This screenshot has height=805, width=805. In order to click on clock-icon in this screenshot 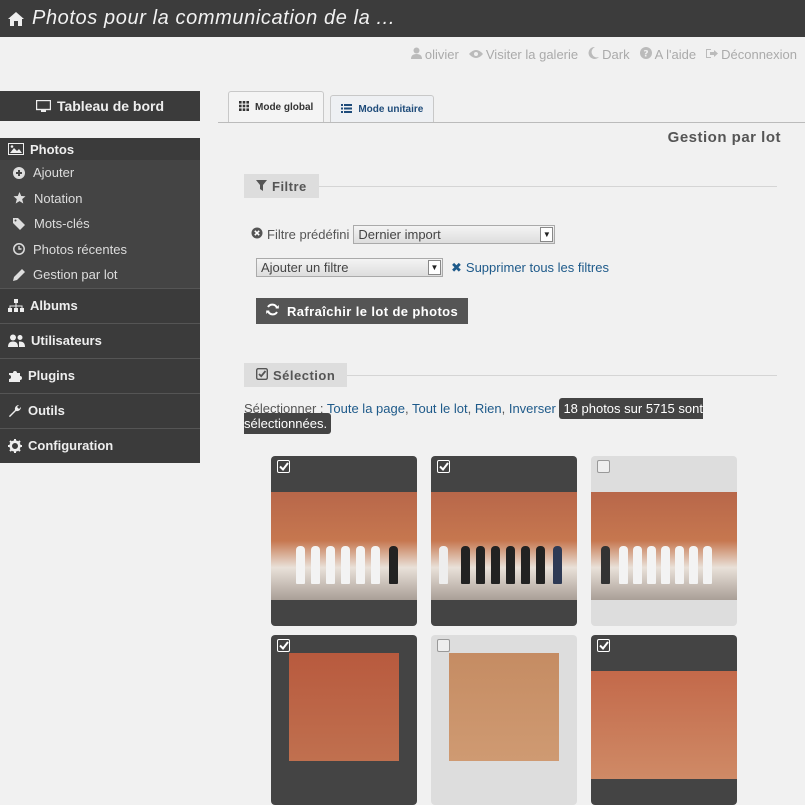, I will do `click(19, 249)`.